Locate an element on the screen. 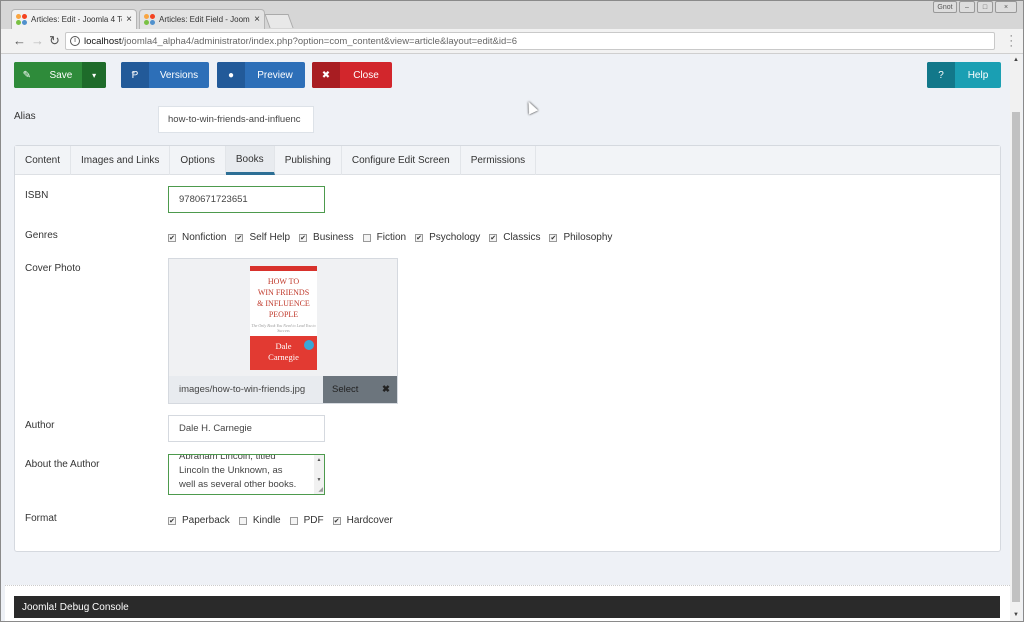 The image size is (1024, 622). forward-arrow-icon: → is located at coordinates (37, 40).